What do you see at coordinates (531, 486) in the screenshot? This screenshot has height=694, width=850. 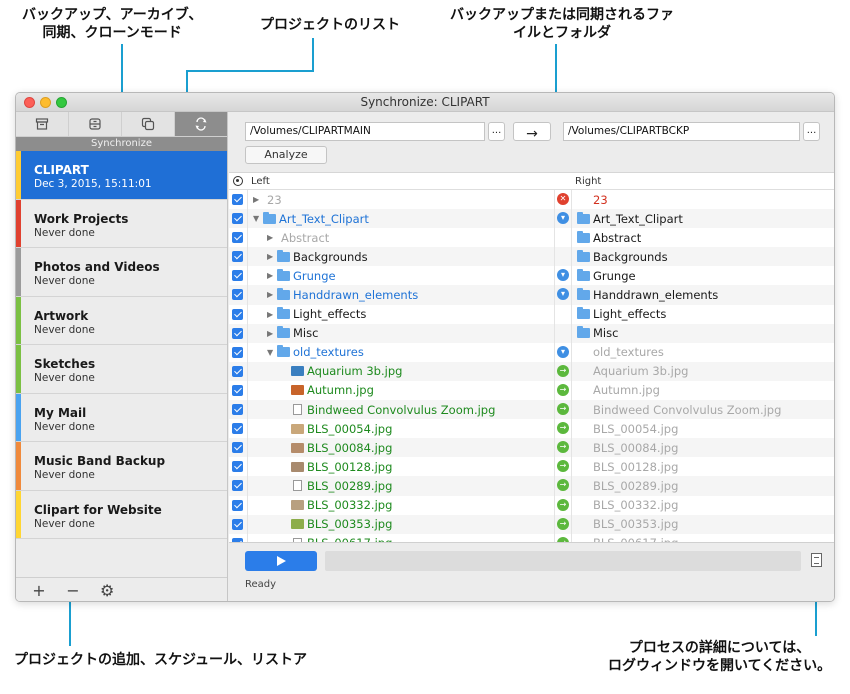 I see `table-row: BLS_00289.jpg → BLS_00289.jpg` at bounding box center [531, 486].